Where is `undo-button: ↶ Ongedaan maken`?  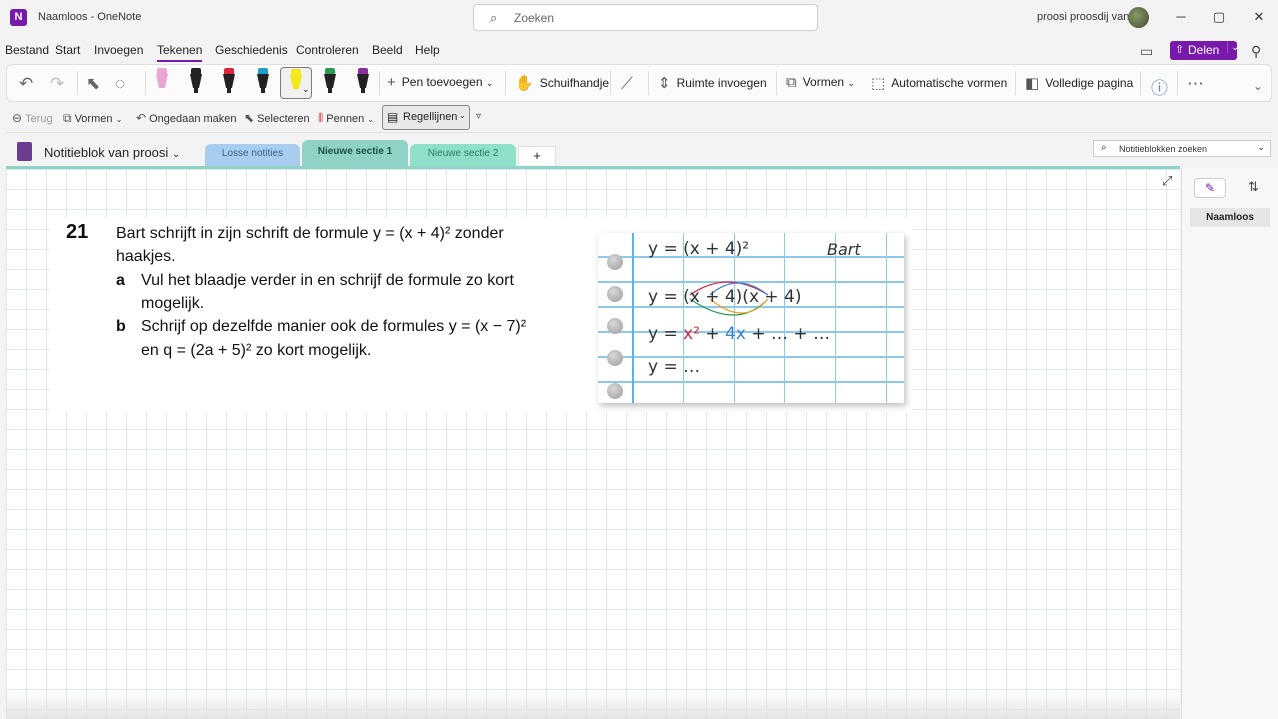 undo-button: ↶ Ongedaan maken is located at coordinates (186, 118).